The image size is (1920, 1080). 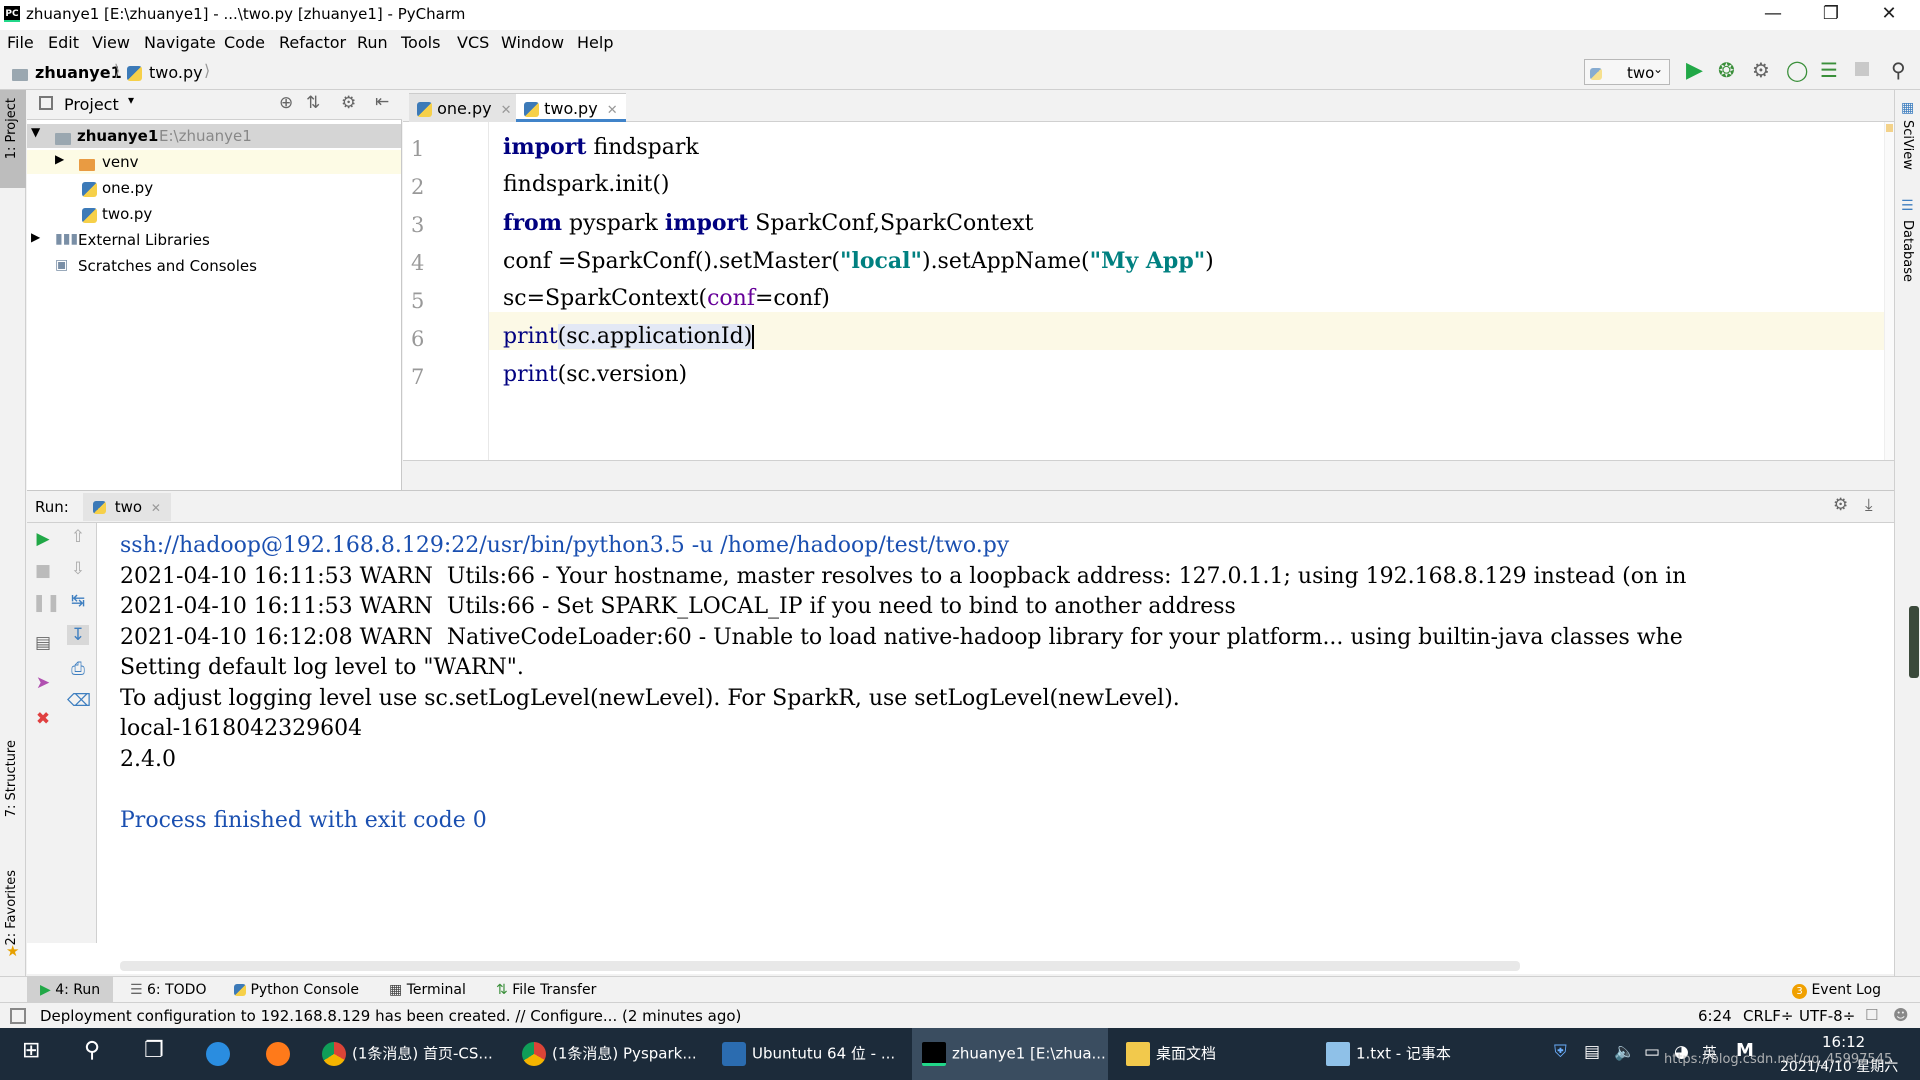 I want to click on hide-panel-icon: ⤓, so click(x=1869, y=505).